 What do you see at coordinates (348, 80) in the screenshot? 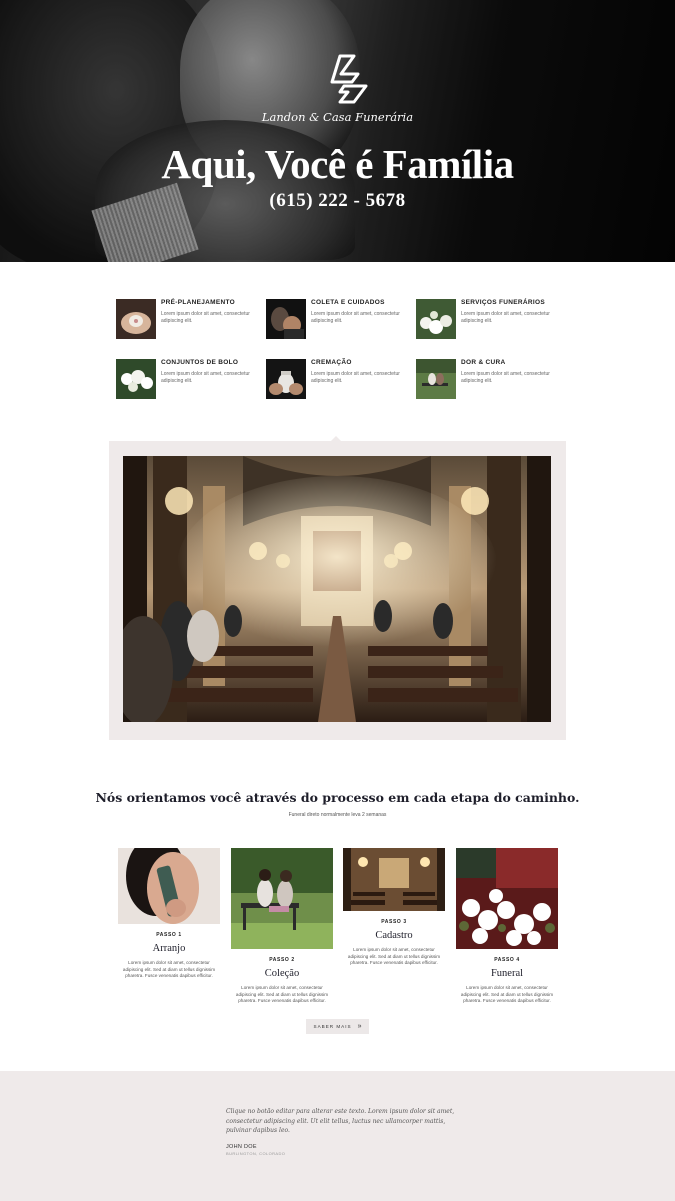
I see `brand-logo-icon` at bounding box center [348, 80].